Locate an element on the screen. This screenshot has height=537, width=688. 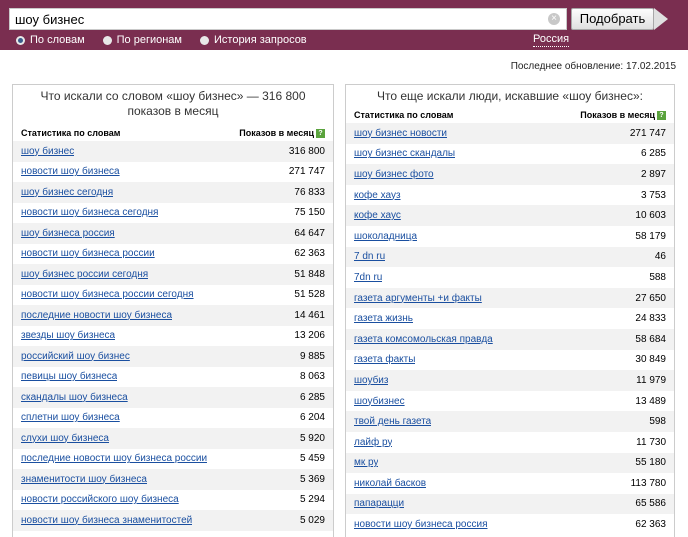
keyword-link: папарацци is located at coordinates (379, 503).